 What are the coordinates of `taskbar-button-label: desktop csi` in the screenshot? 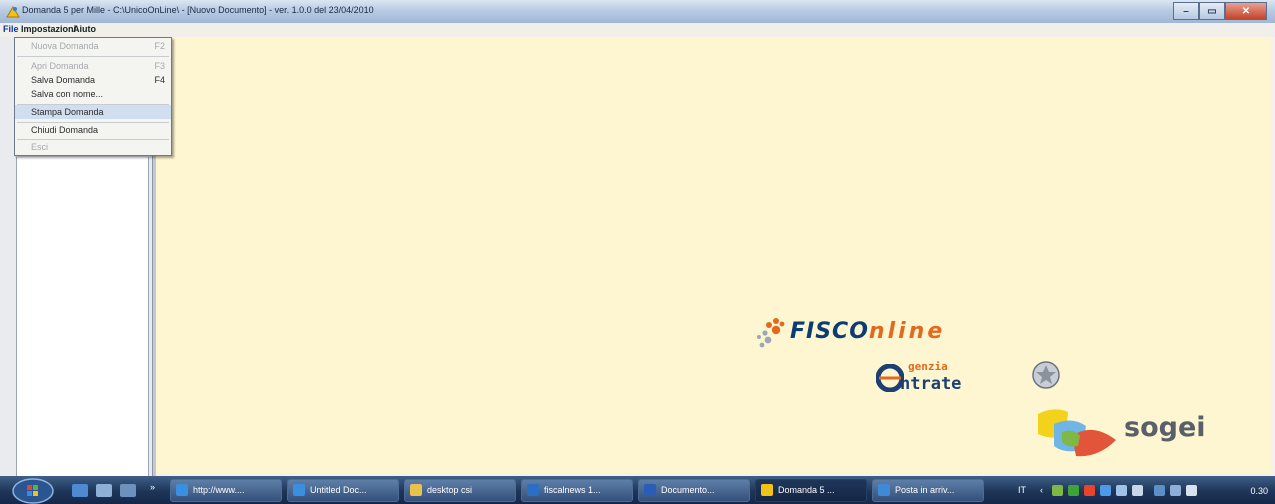 It's located at (450, 490).